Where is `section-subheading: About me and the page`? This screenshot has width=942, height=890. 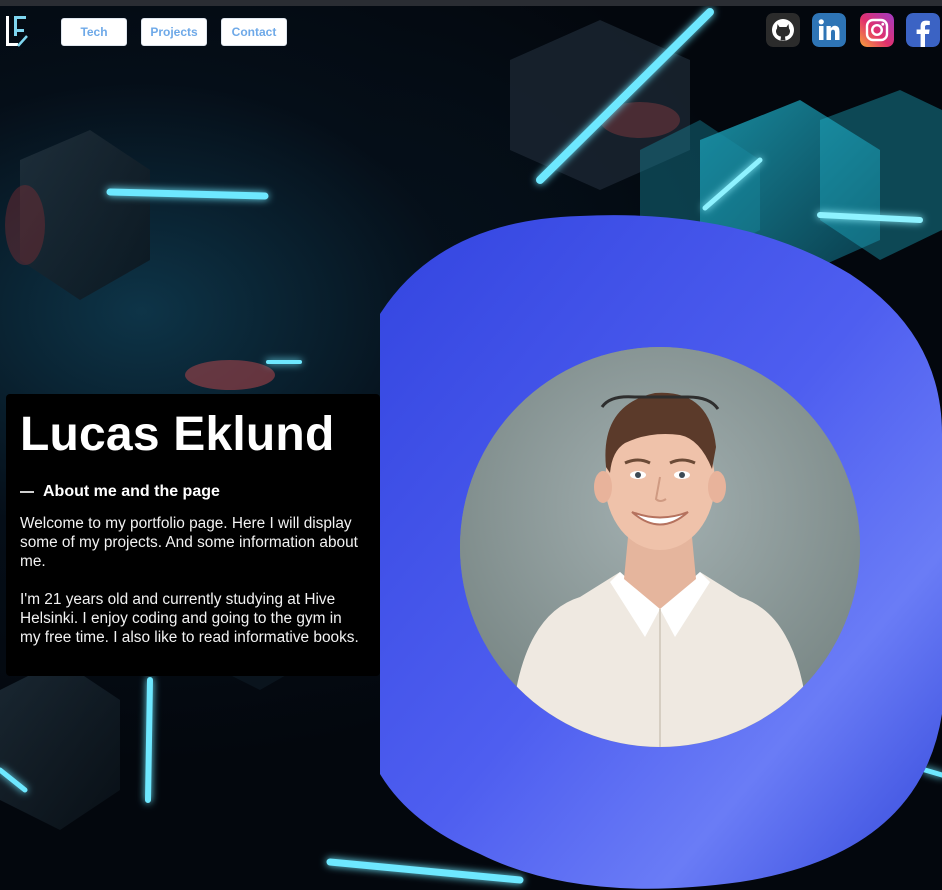 section-subheading: About me and the page is located at coordinates (193, 492).